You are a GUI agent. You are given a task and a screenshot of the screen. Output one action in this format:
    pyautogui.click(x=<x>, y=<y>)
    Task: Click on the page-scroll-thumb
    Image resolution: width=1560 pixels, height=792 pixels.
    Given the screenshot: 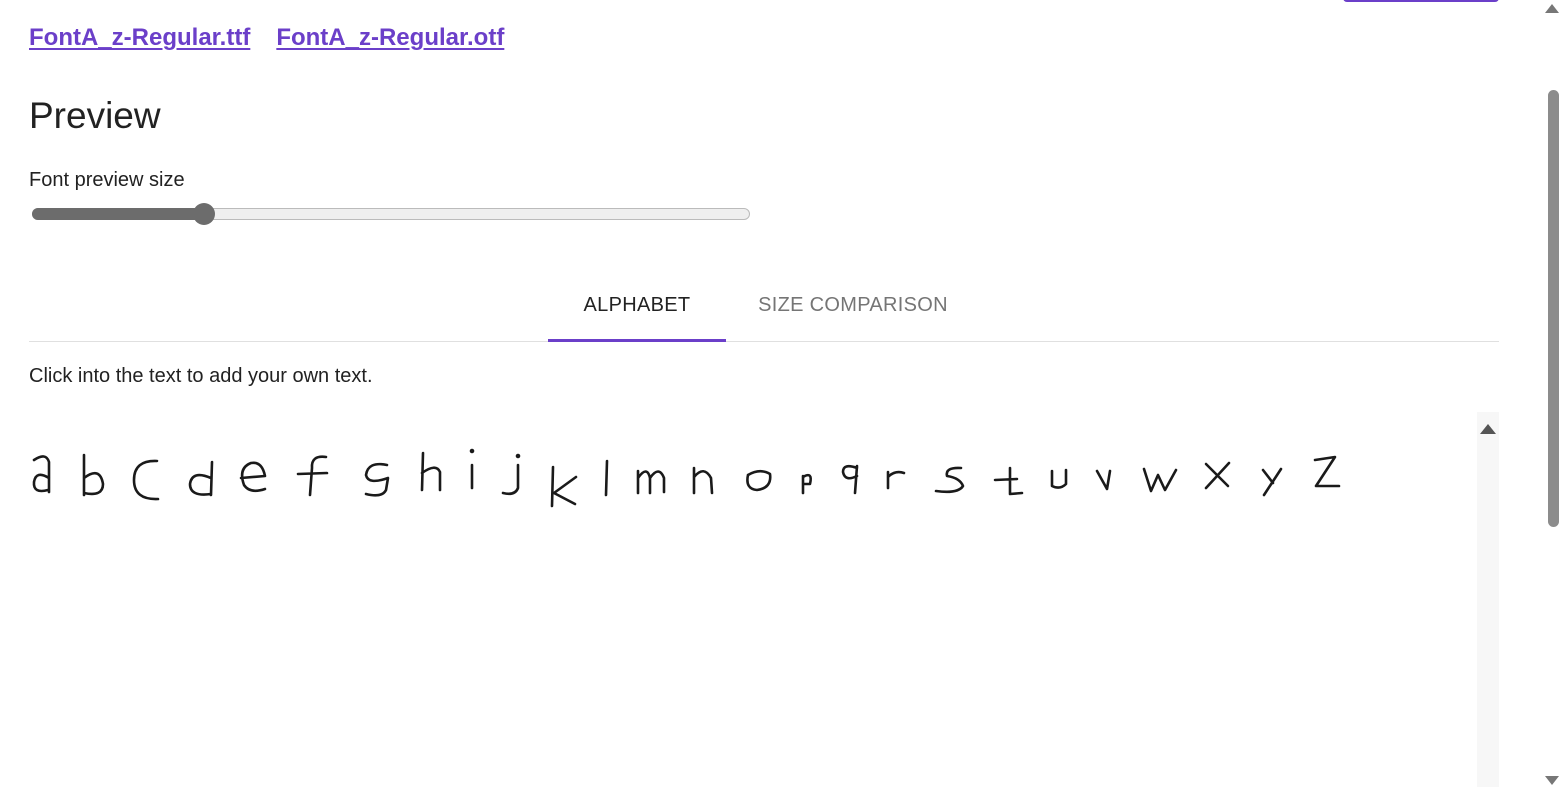 What is the action you would take?
    pyautogui.click(x=1553, y=308)
    